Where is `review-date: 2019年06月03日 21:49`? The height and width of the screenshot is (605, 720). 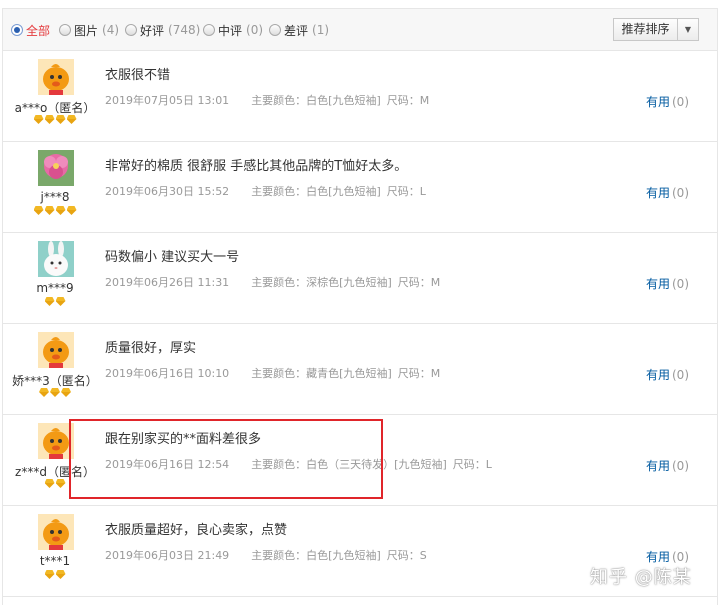 review-date: 2019年06月03日 21:49 is located at coordinates (167, 555).